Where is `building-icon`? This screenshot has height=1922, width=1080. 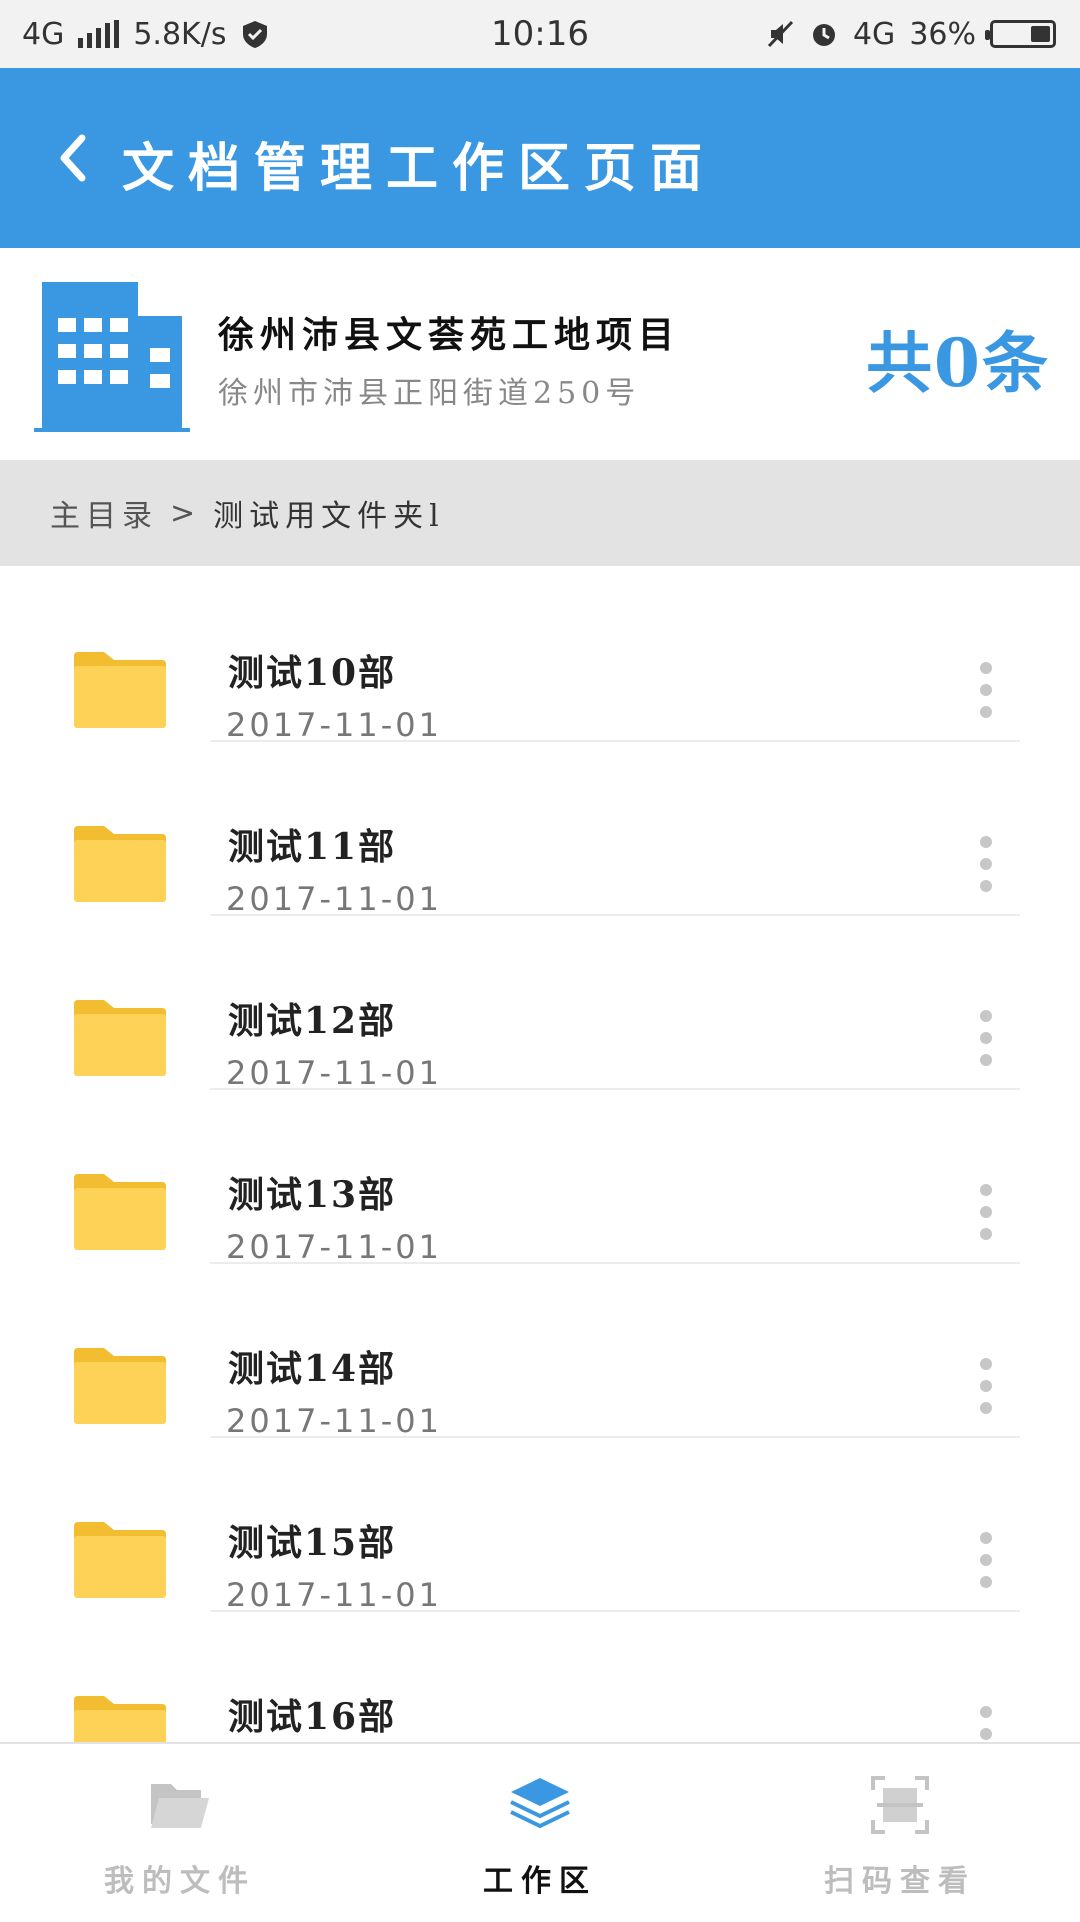 building-icon is located at coordinates (112, 357).